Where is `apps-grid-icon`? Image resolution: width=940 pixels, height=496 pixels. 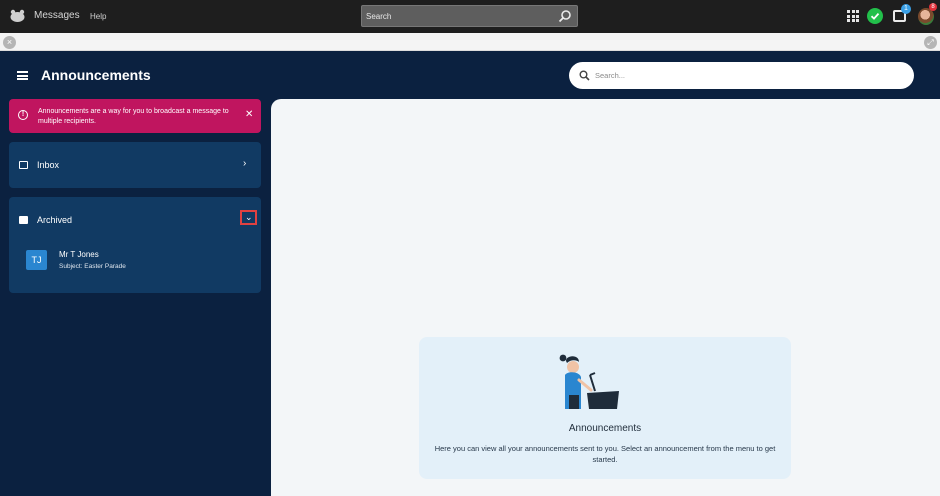
apps-grid-icon is located at coordinates (853, 16).